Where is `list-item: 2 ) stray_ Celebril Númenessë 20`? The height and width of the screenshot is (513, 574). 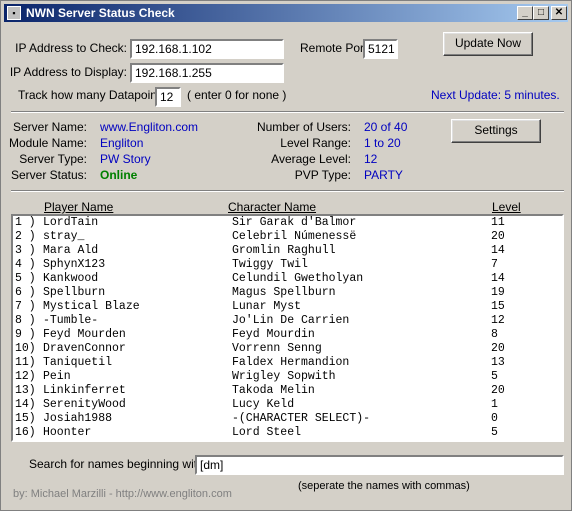
list-item: 2 ) stray_ Celebril Númenessë 20 is located at coordinates (287, 237).